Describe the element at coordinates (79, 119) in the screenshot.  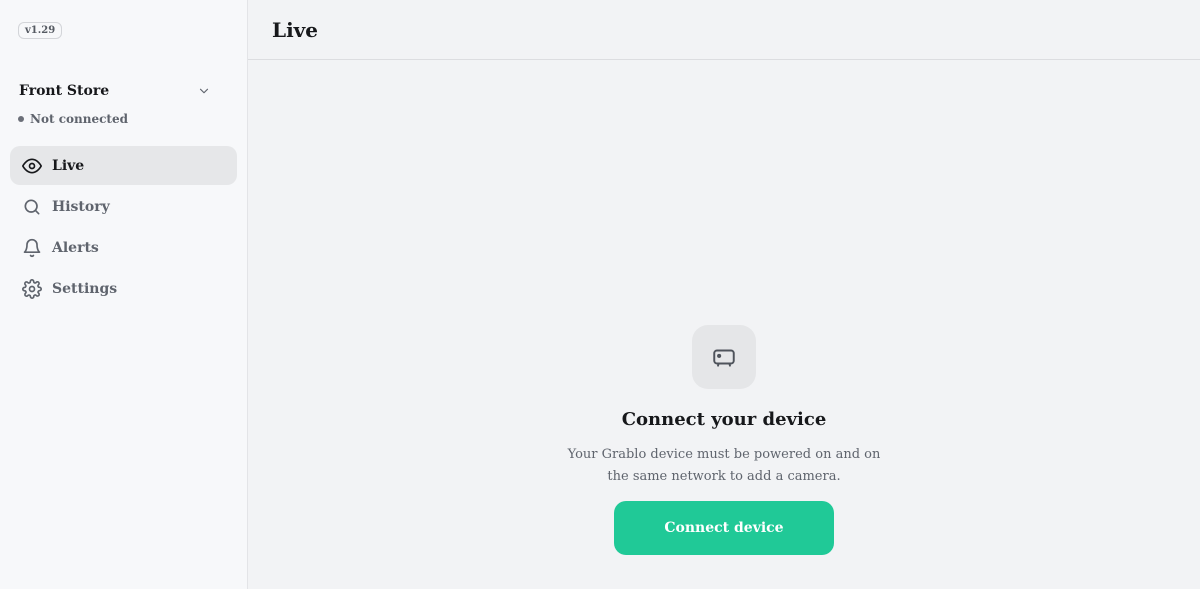
I see `status-text: Not connected` at that location.